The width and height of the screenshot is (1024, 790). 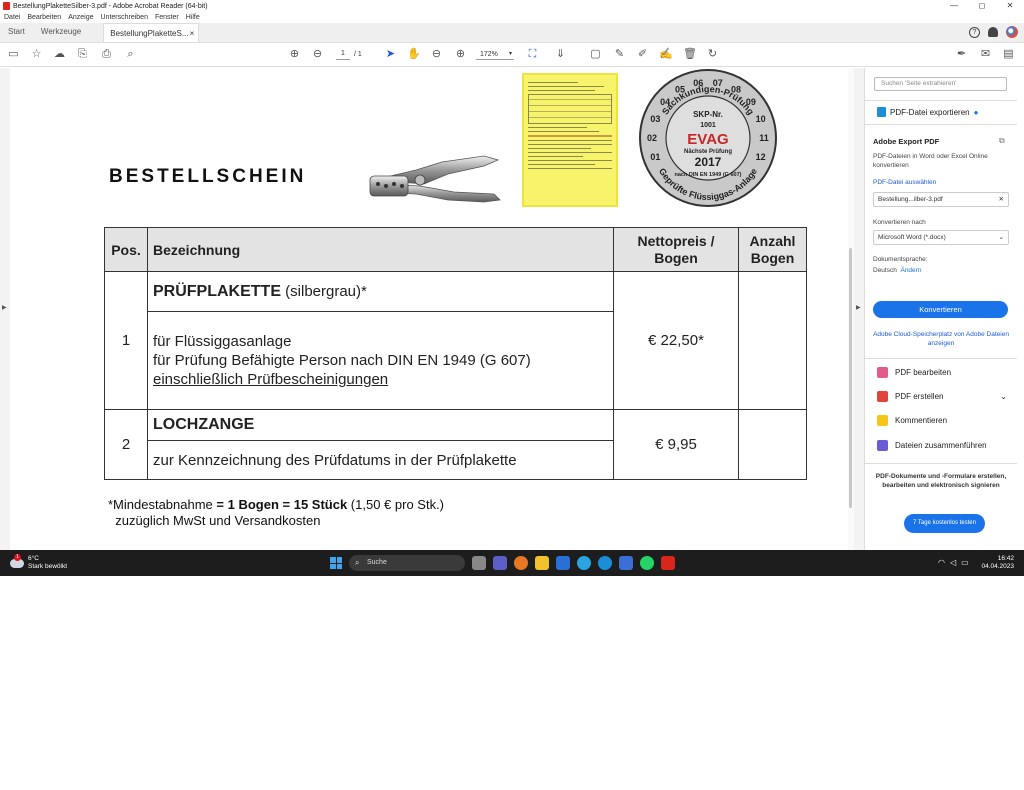 What do you see at coordinates (668, 563) in the screenshot?
I see `acrobat-taskbar-icon` at bounding box center [668, 563].